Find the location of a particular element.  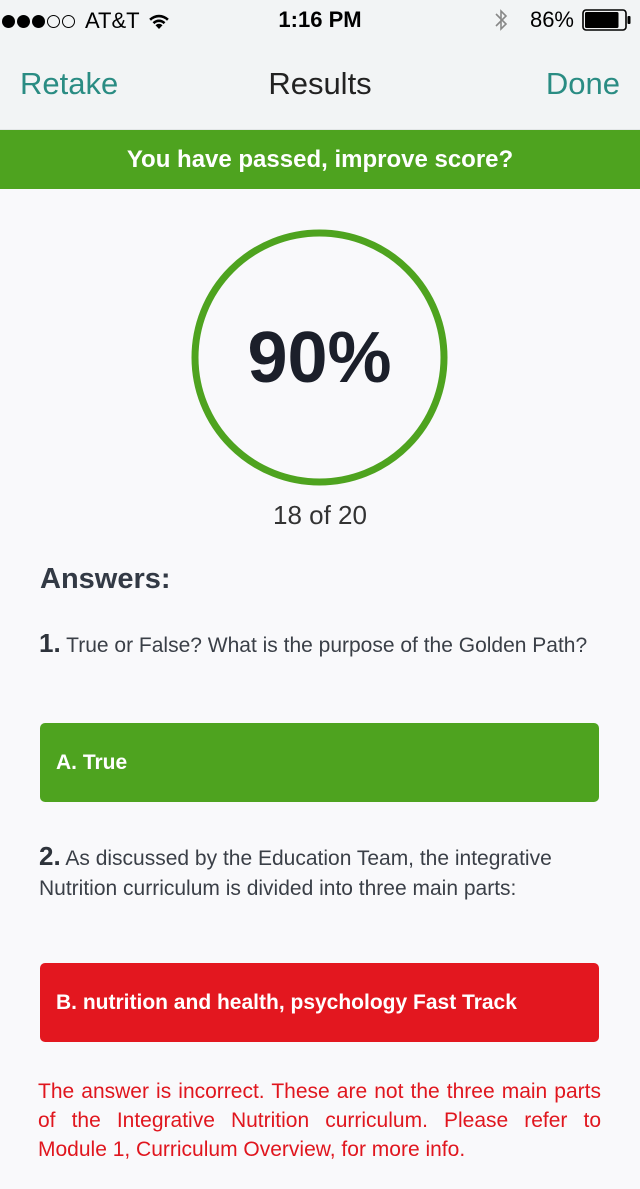

battery-percent: 86% is located at coordinates (551, 19).